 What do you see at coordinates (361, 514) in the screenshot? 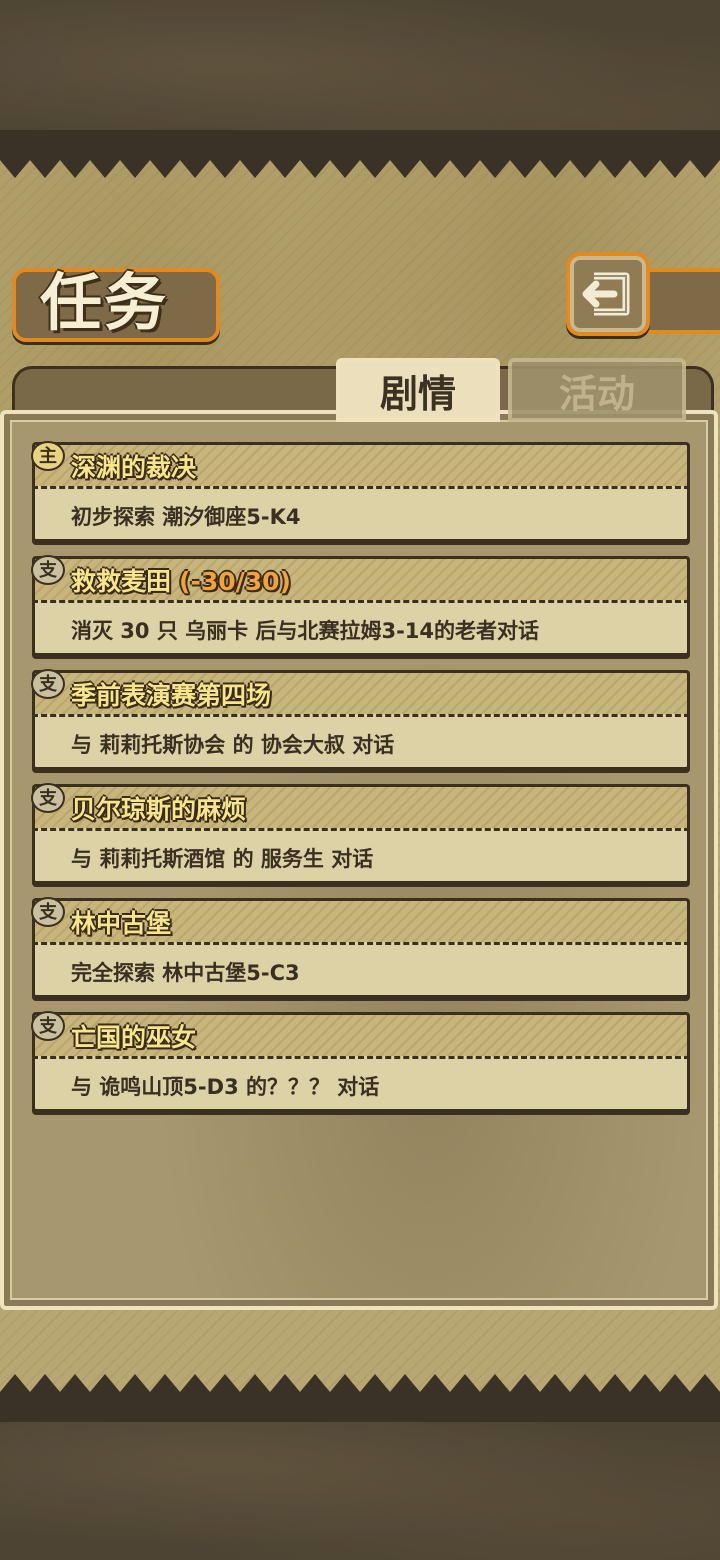
I see `quest-body: 初步探索 潮汐御座5-K4` at bounding box center [361, 514].